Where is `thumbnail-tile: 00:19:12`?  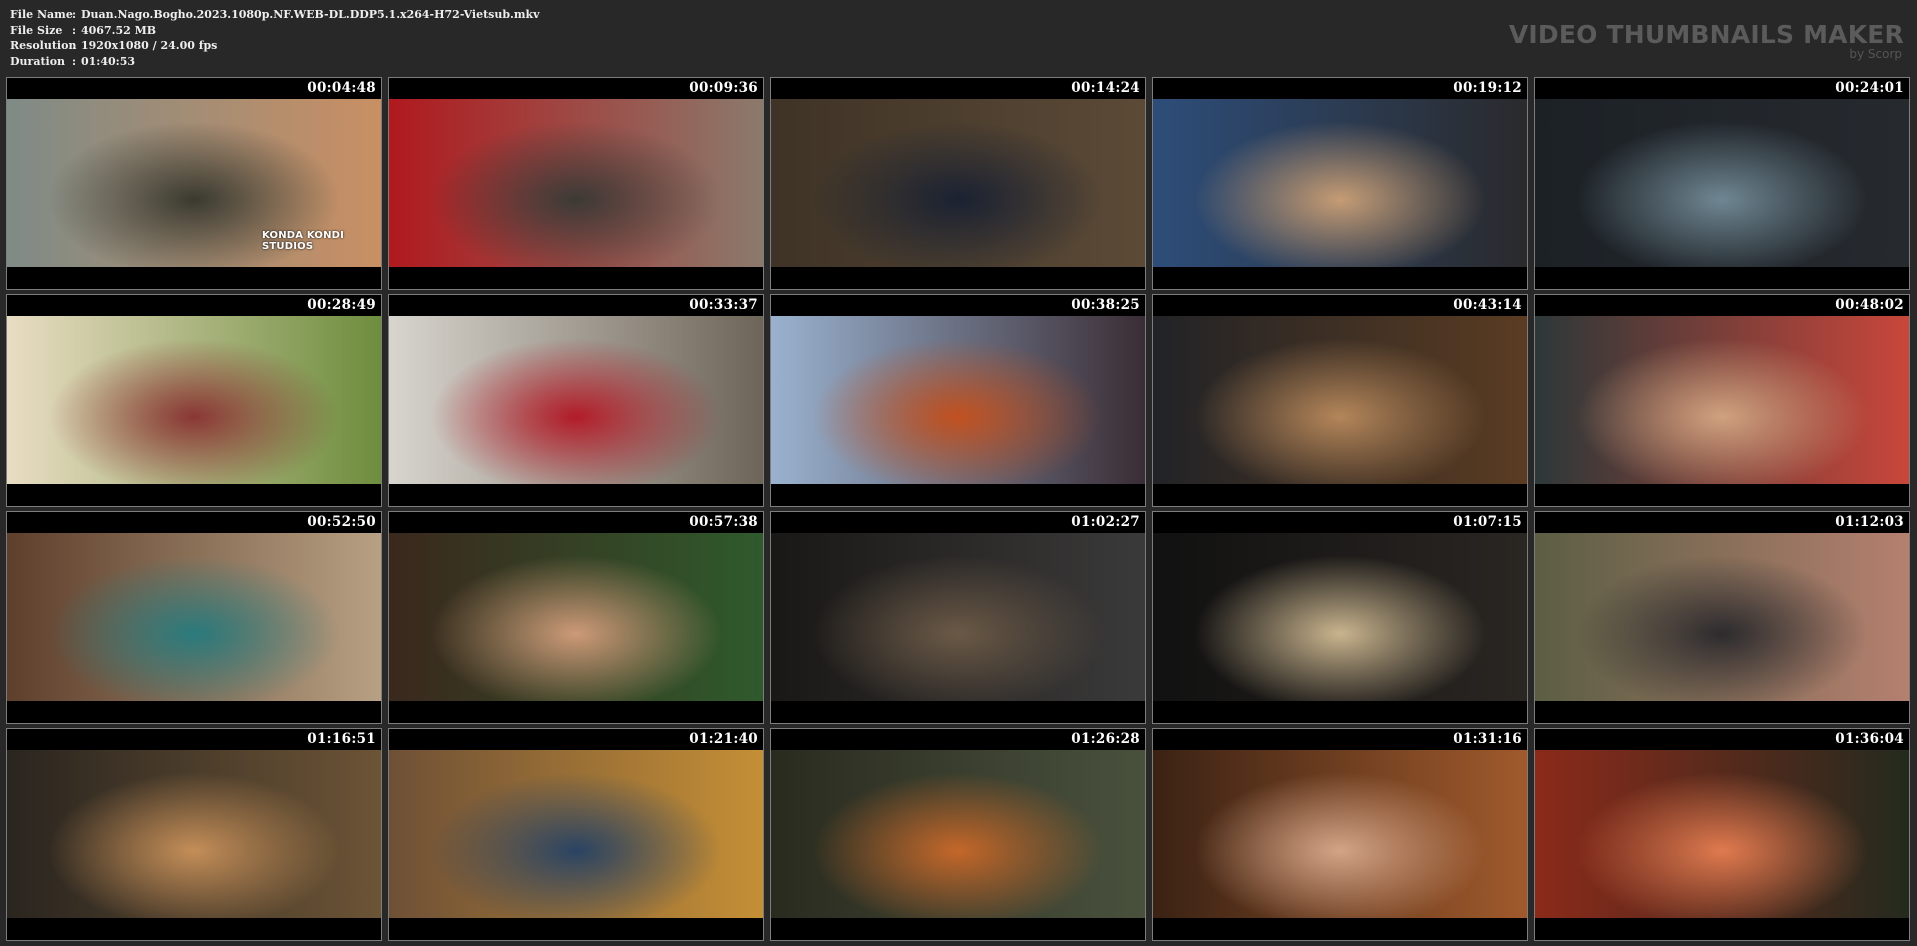 thumbnail-tile: 00:19:12 is located at coordinates (1340, 183).